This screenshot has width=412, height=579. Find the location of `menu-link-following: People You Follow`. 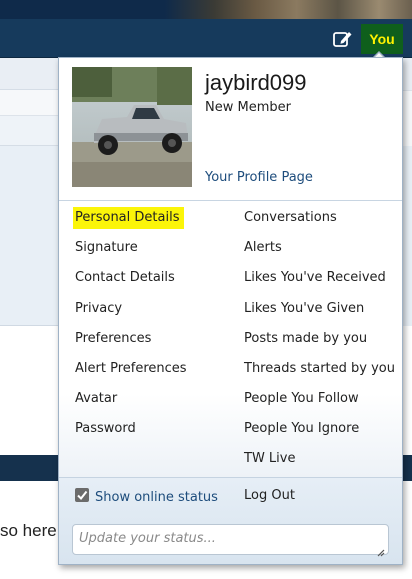

menu-link-following: People You Follow is located at coordinates (301, 398).